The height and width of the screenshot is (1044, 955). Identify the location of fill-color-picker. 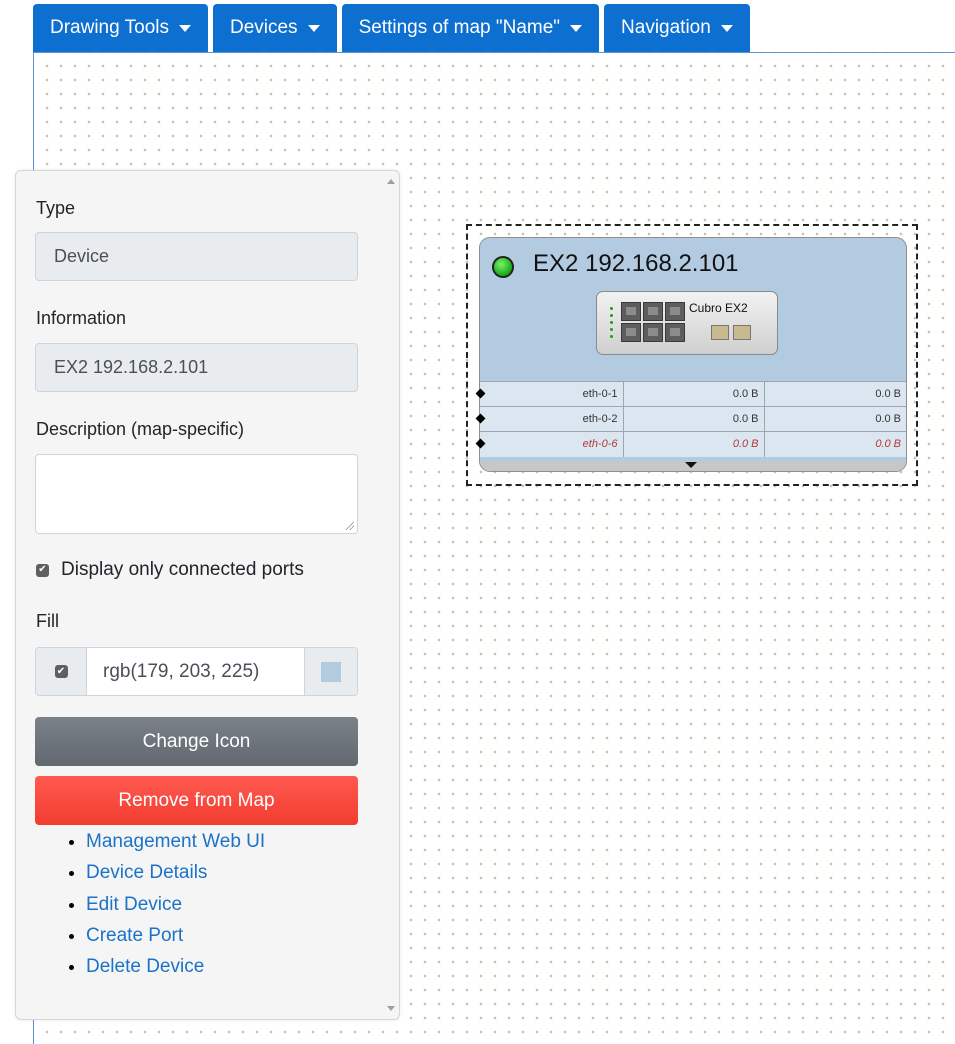
(330, 671).